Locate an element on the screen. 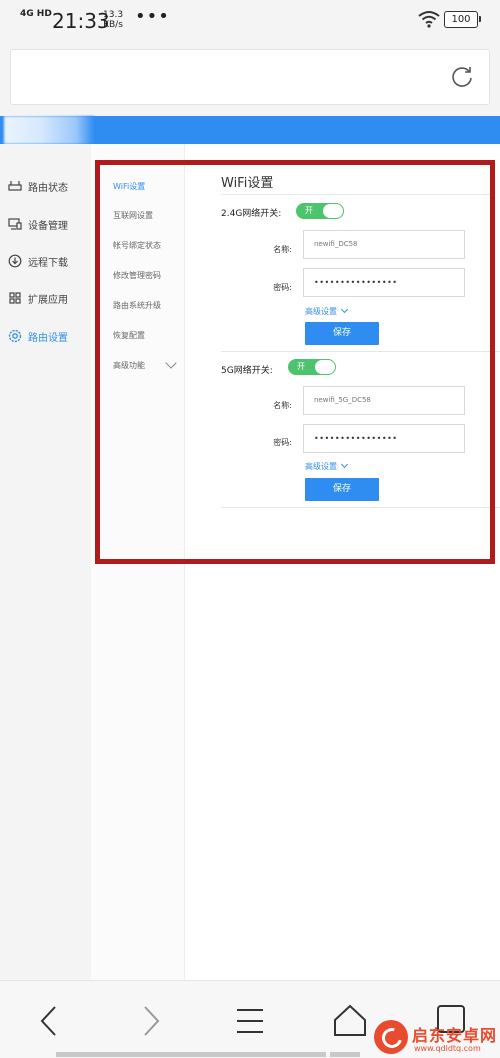  router-header-bar is located at coordinates (250, 130).